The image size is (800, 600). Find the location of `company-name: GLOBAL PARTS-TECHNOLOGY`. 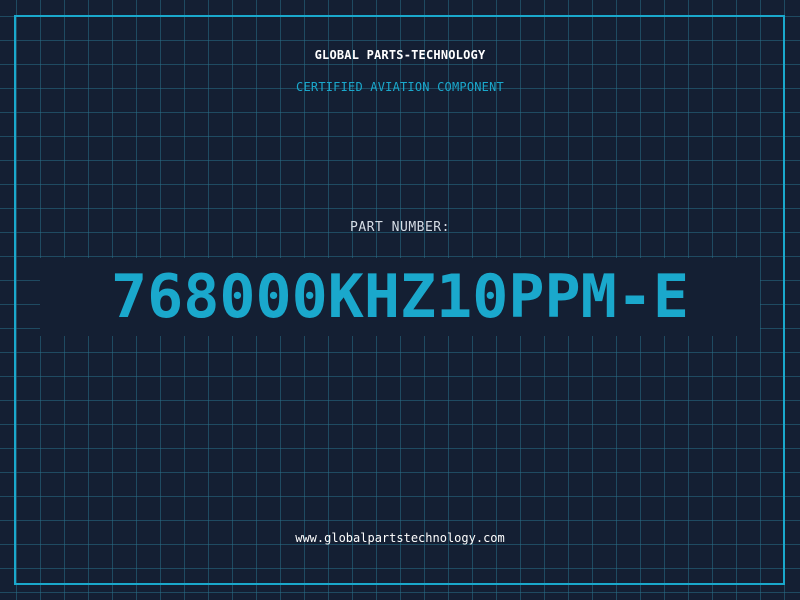

company-name: GLOBAL PARTS-TECHNOLOGY is located at coordinates (400, 55).